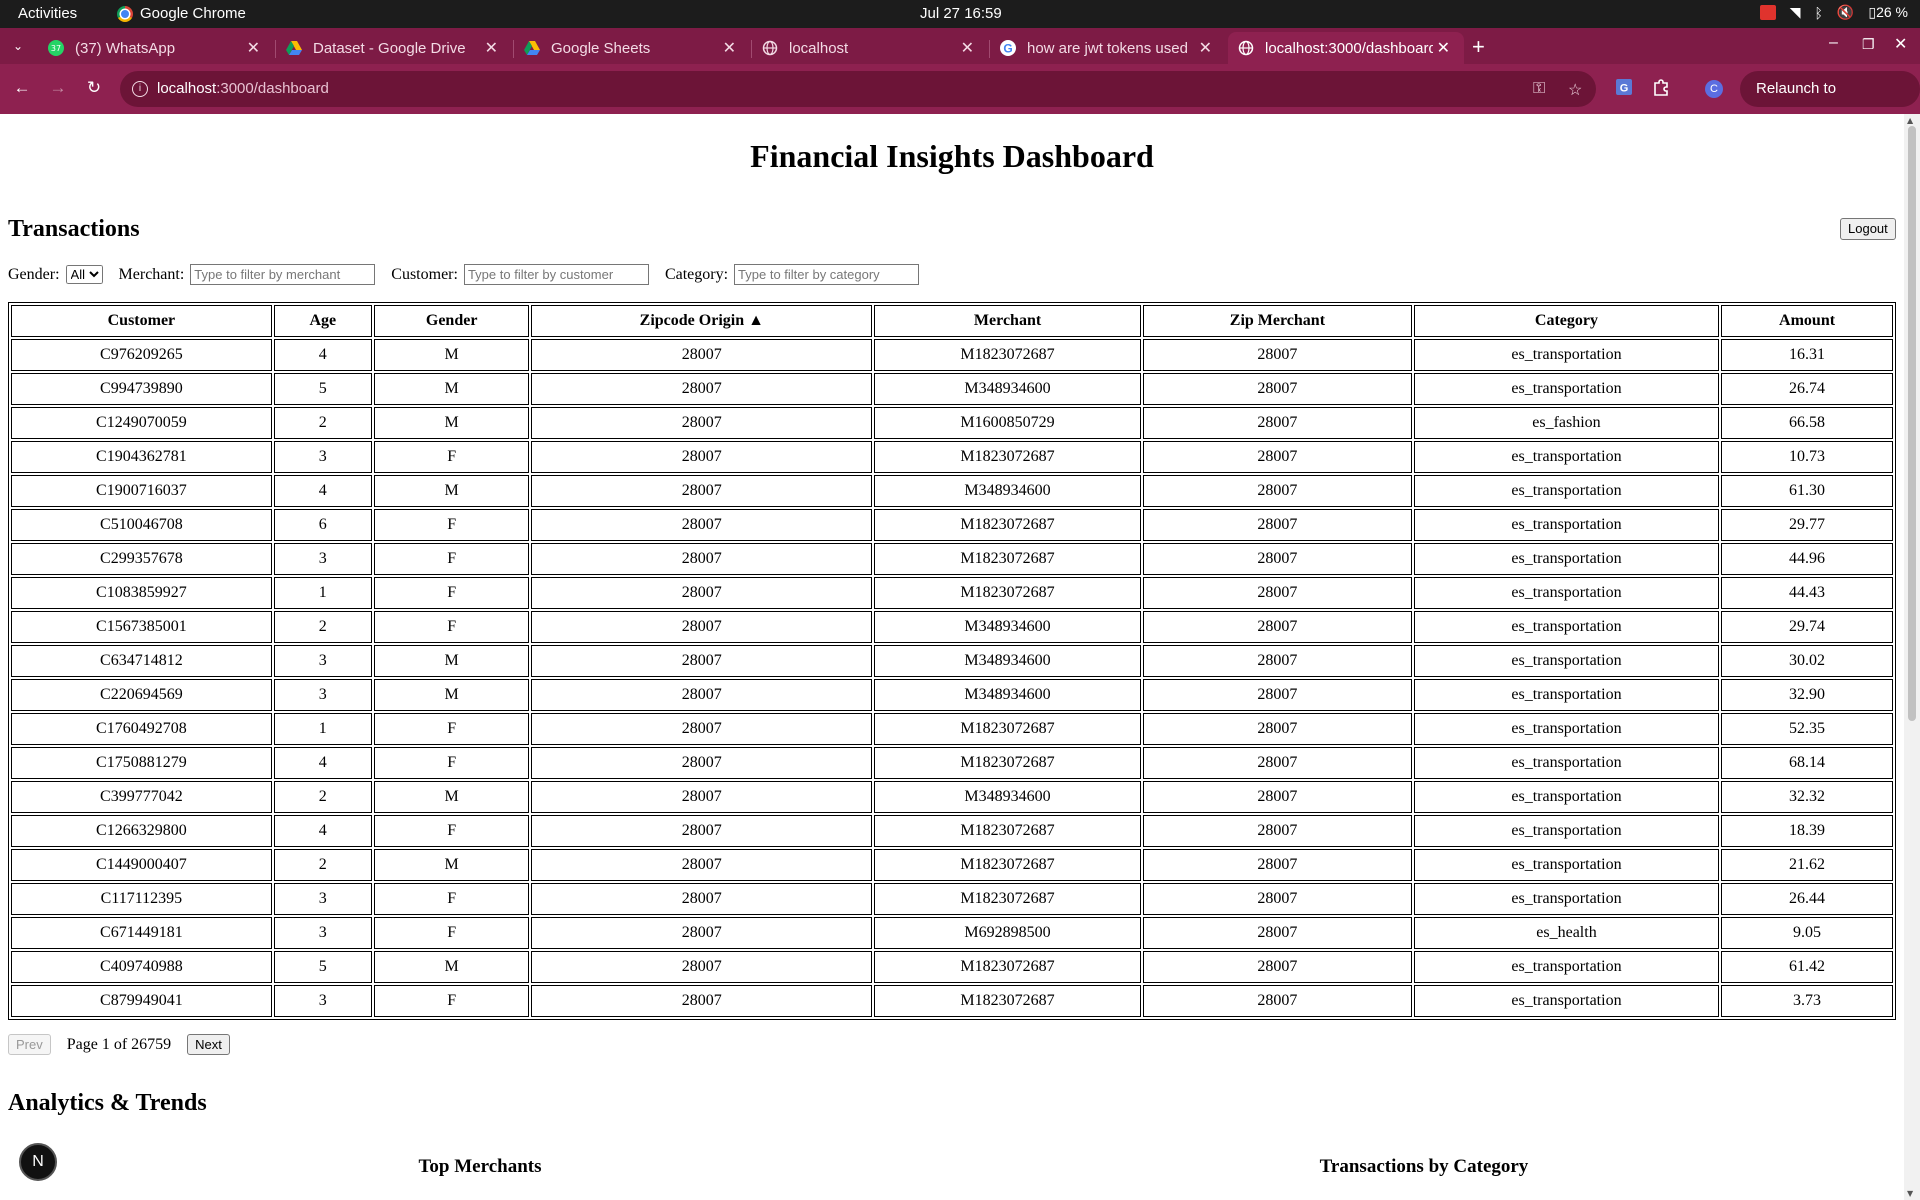 The width and height of the screenshot is (1920, 1200). What do you see at coordinates (29, 1044) in the screenshot?
I see `prev-page-button: Prev` at bounding box center [29, 1044].